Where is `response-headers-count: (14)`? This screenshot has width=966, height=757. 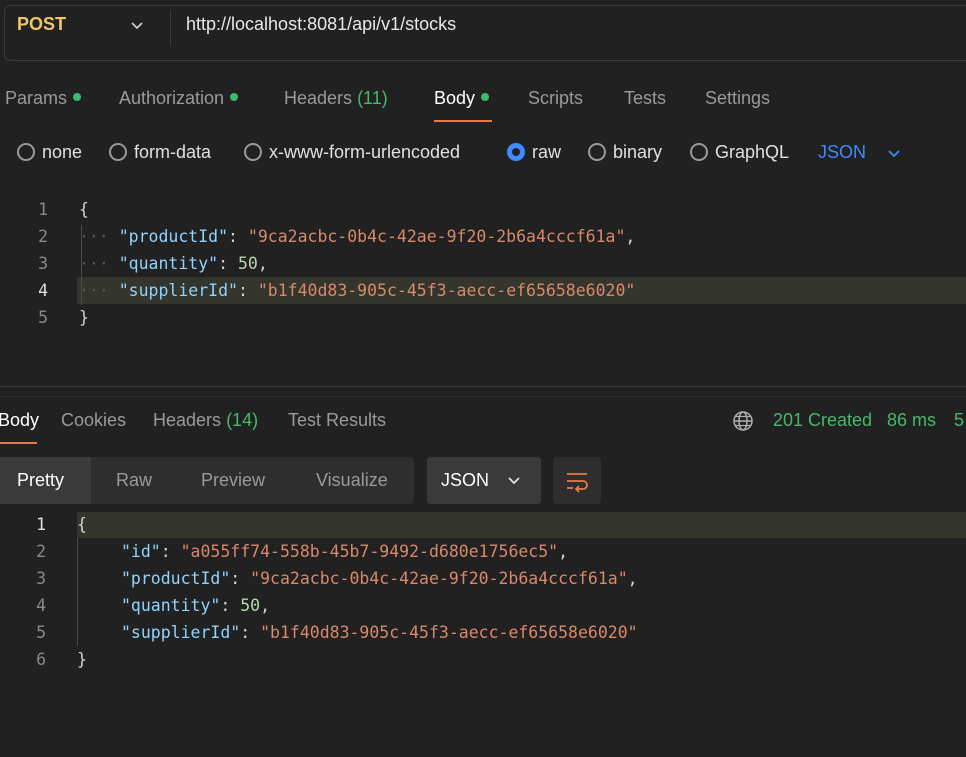
response-headers-count: (14) is located at coordinates (242, 420).